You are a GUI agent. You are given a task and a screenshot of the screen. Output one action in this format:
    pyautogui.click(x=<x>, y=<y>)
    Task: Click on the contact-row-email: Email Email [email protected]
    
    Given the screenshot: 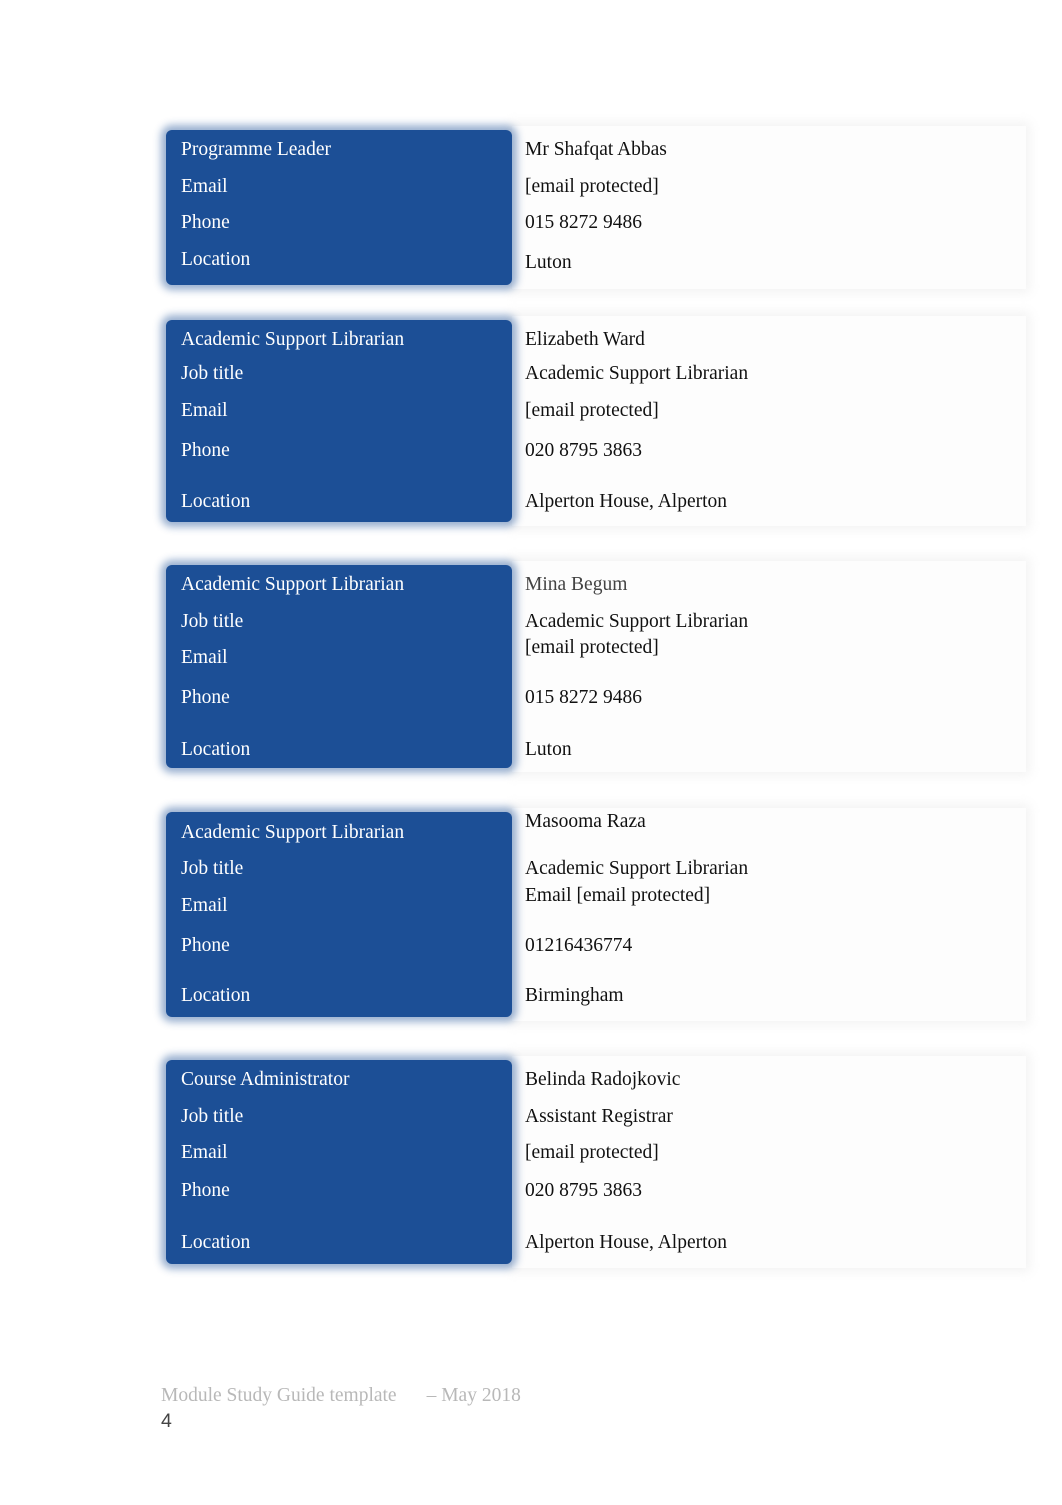 What is the action you would take?
    pyautogui.click(x=596, y=901)
    